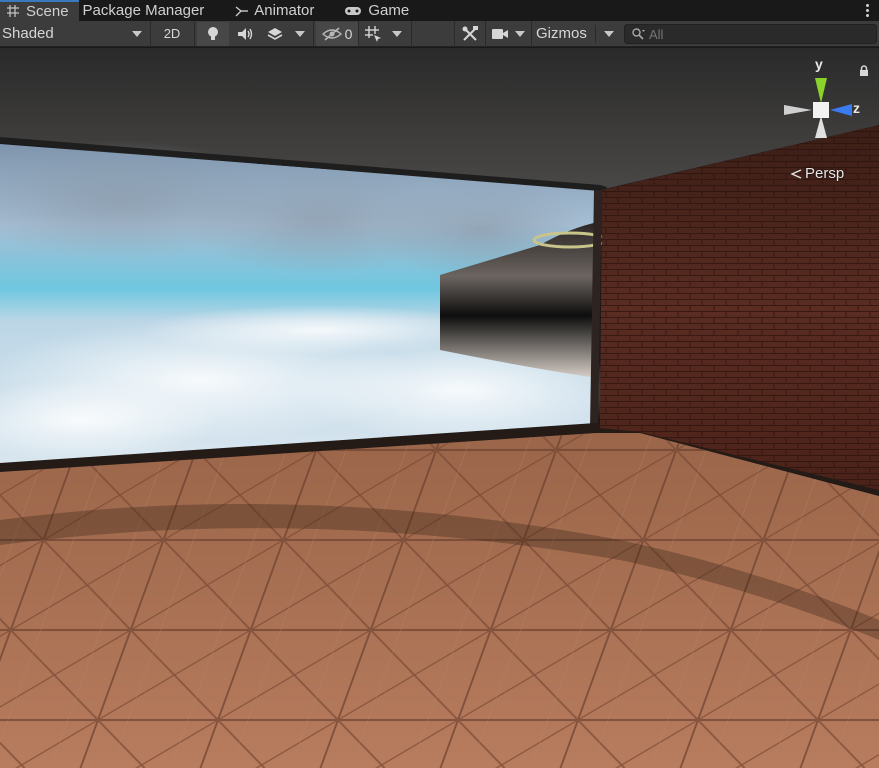 The height and width of the screenshot is (768, 879). I want to click on grid-snap-dropdown, so click(397, 34).